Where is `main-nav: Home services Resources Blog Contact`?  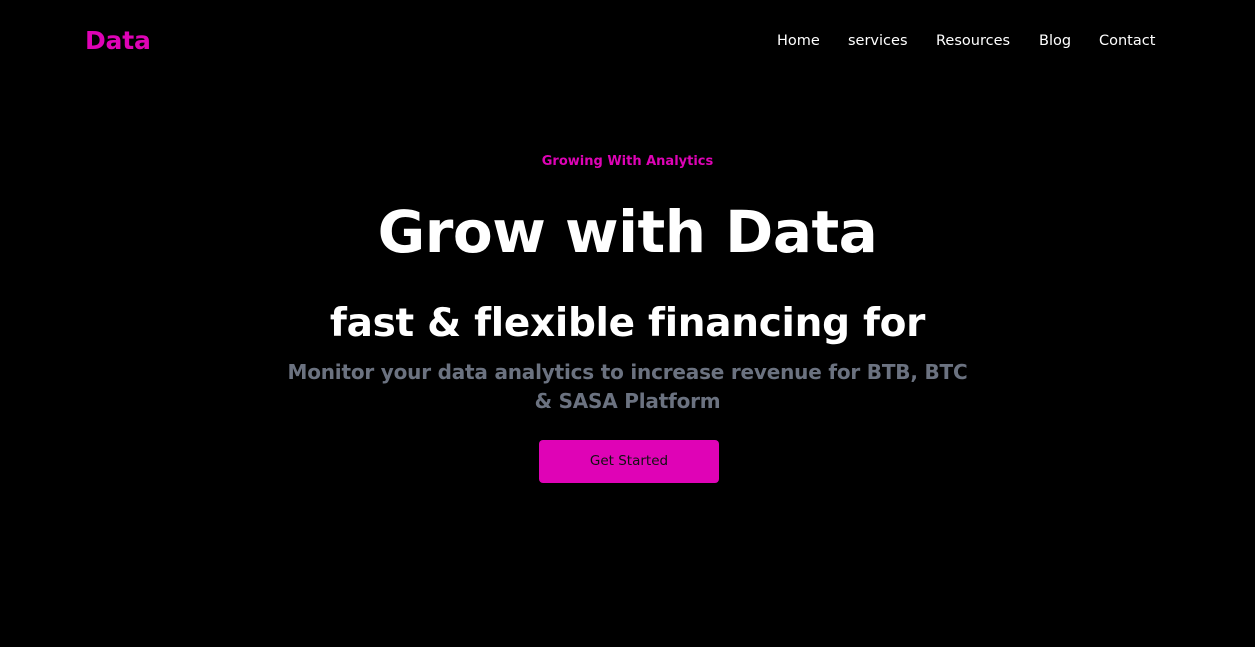 main-nav: Home services Resources Blog Contact is located at coordinates (970, 41).